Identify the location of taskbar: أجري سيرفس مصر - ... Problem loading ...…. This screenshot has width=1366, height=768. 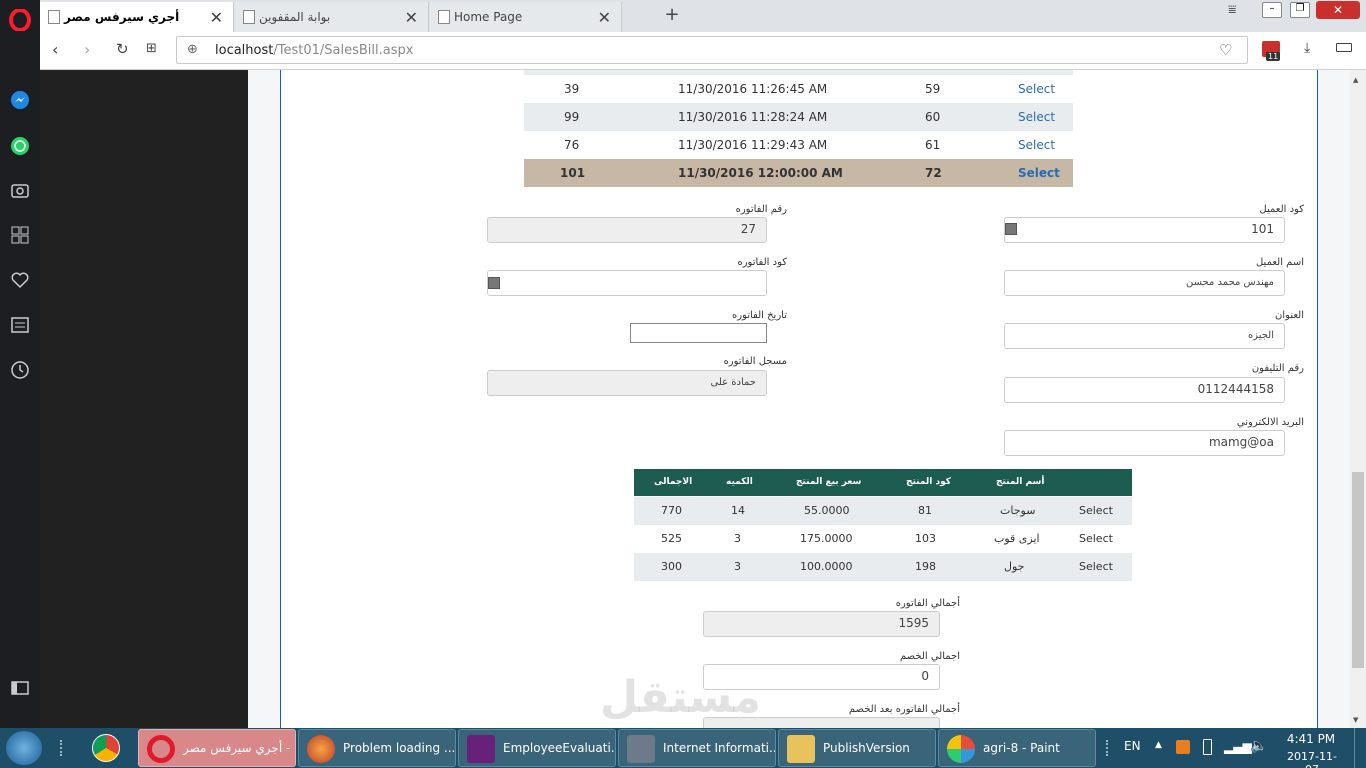
(683, 748).